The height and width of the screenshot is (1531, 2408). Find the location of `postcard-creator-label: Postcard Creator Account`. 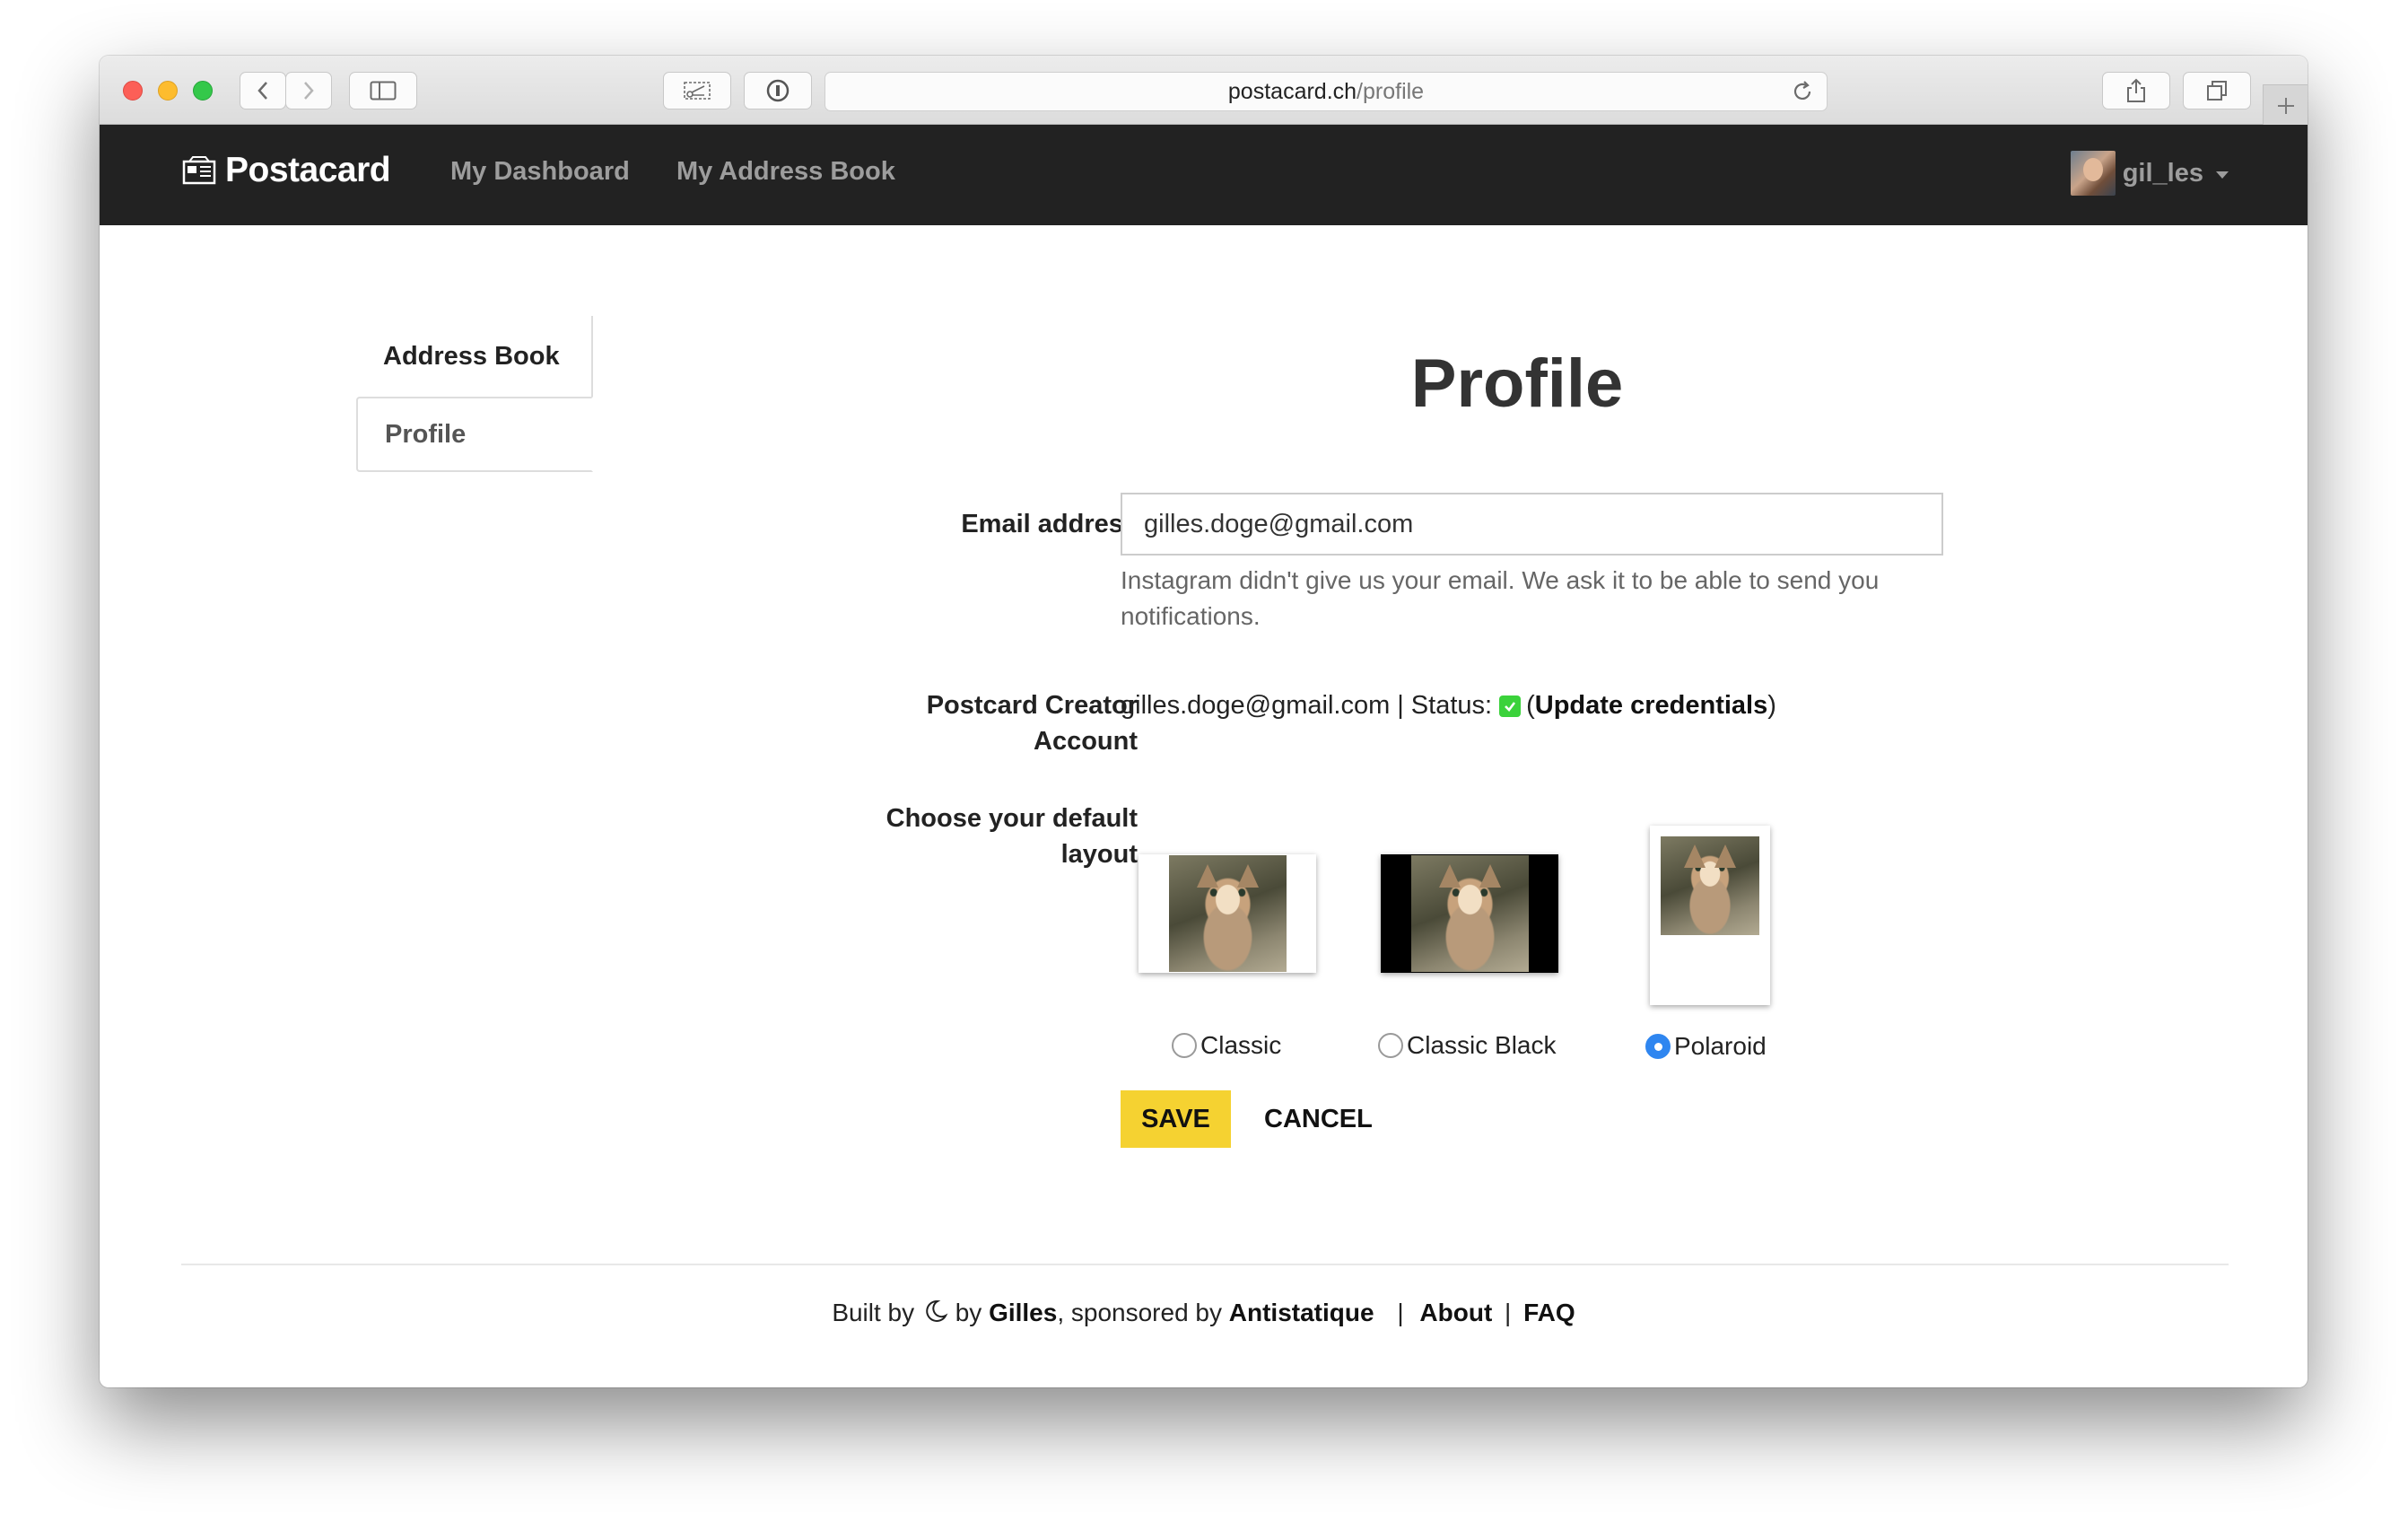

postcard-creator-label: Postcard Creator Account is located at coordinates (1032, 723).